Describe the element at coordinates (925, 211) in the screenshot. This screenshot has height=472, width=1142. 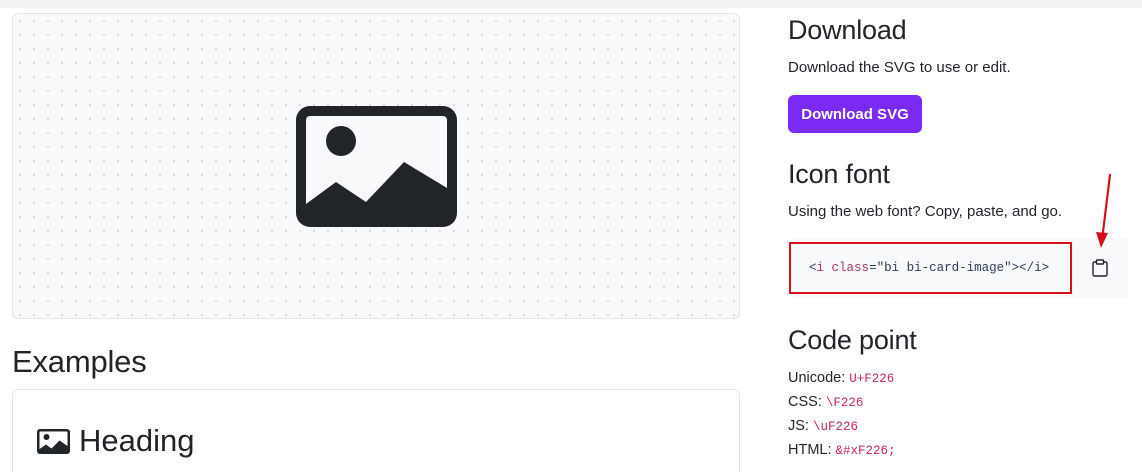
I see `icon-font-description: Using the web font? Copy, paste, and go.` at that location.